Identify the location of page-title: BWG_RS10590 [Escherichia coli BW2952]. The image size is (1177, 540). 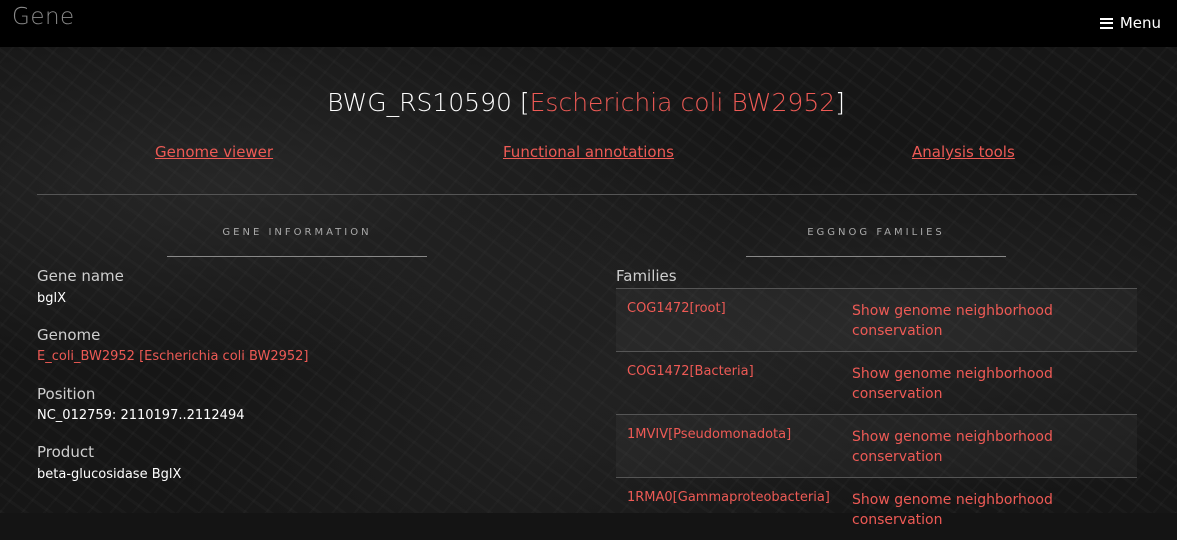
(586, 102).